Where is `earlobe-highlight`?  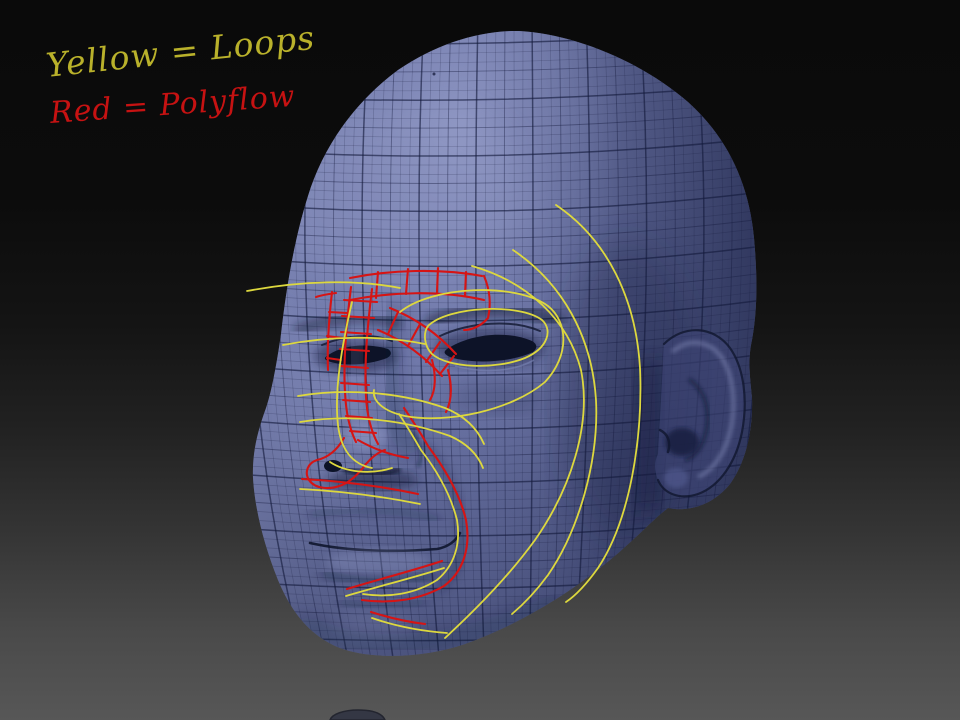 earlobe-highlight is located at coordinates (676, 478).